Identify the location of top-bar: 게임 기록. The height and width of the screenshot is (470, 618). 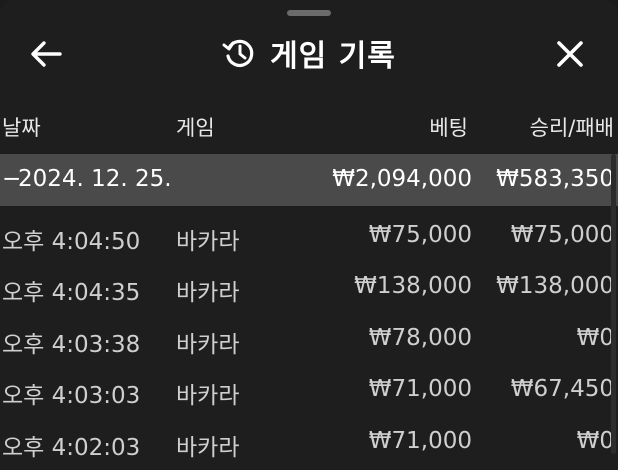
(309, 53).